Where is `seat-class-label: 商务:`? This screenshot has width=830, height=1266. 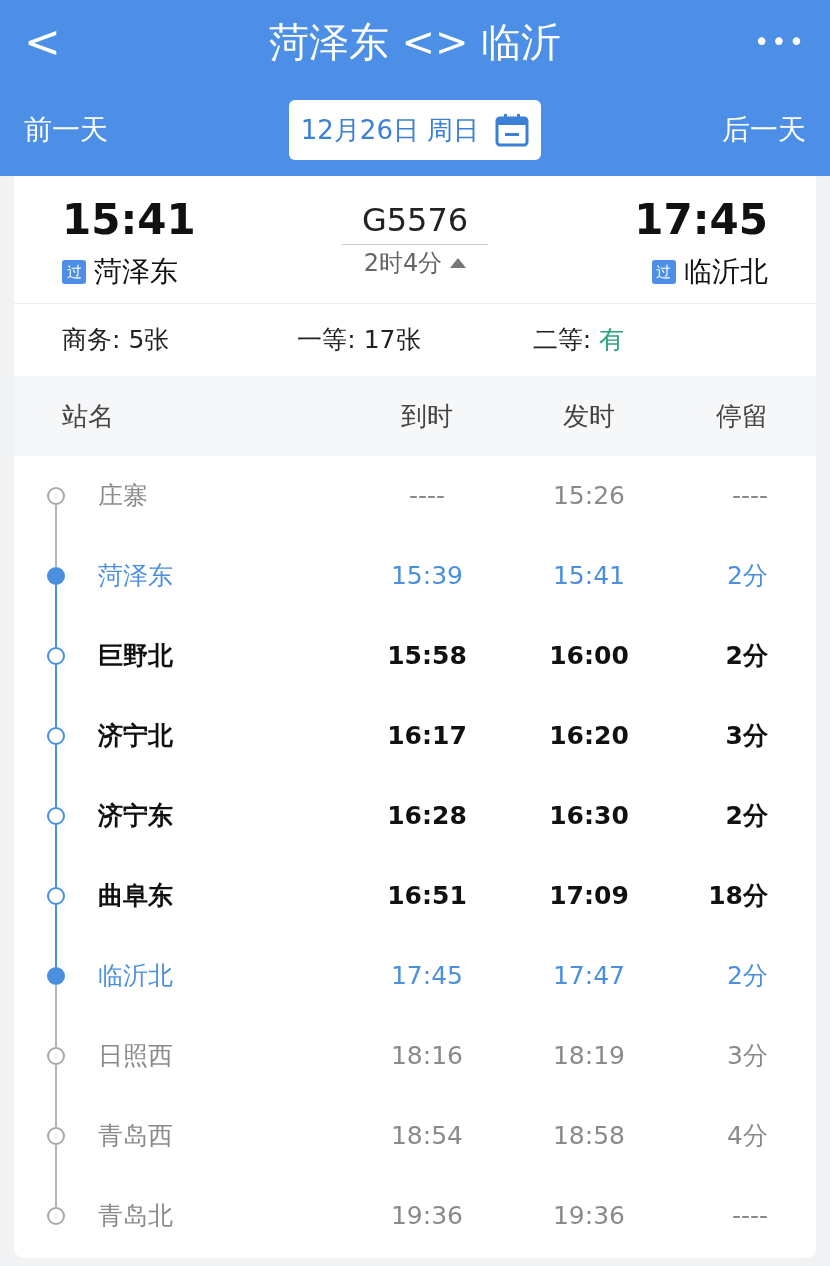 seat-class-label: 商务: is located at coordinates (92, 340).